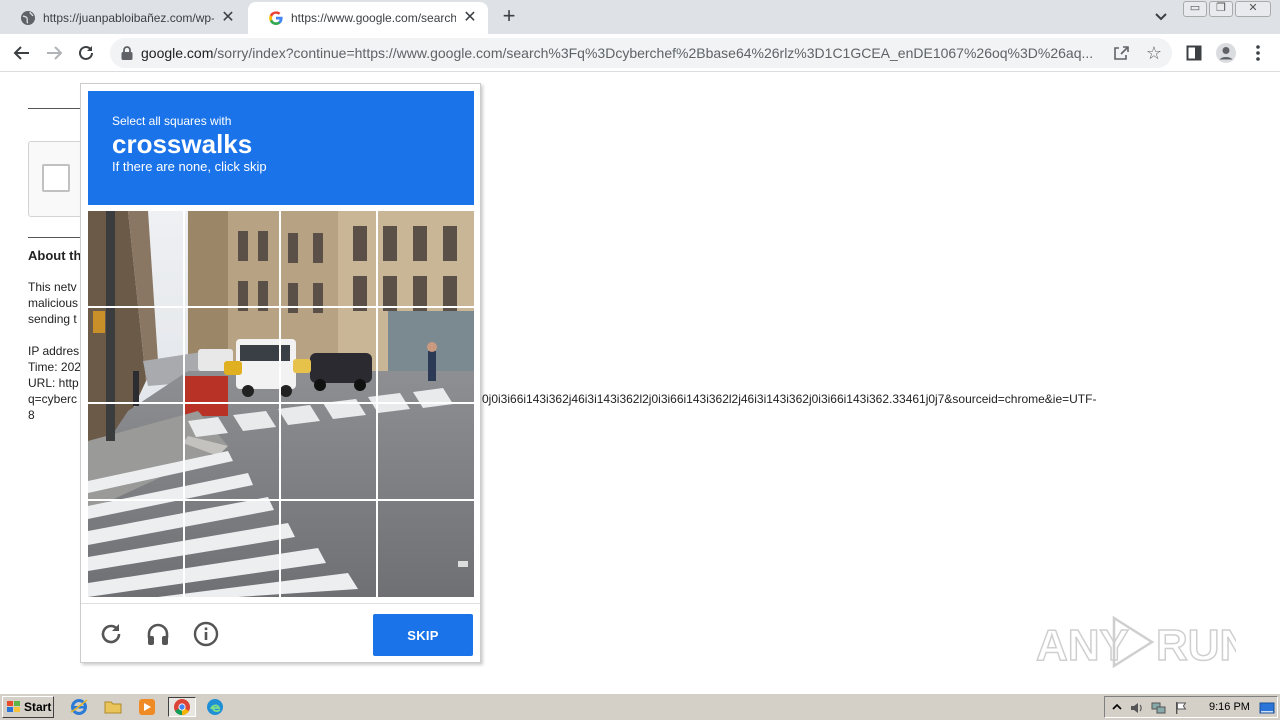 The height and width of the screenshot is (721, 1280). What do you see at coordinates (38, 707) in the screenshot?
I see `start-label: Start` at bounding box center [38, 707].